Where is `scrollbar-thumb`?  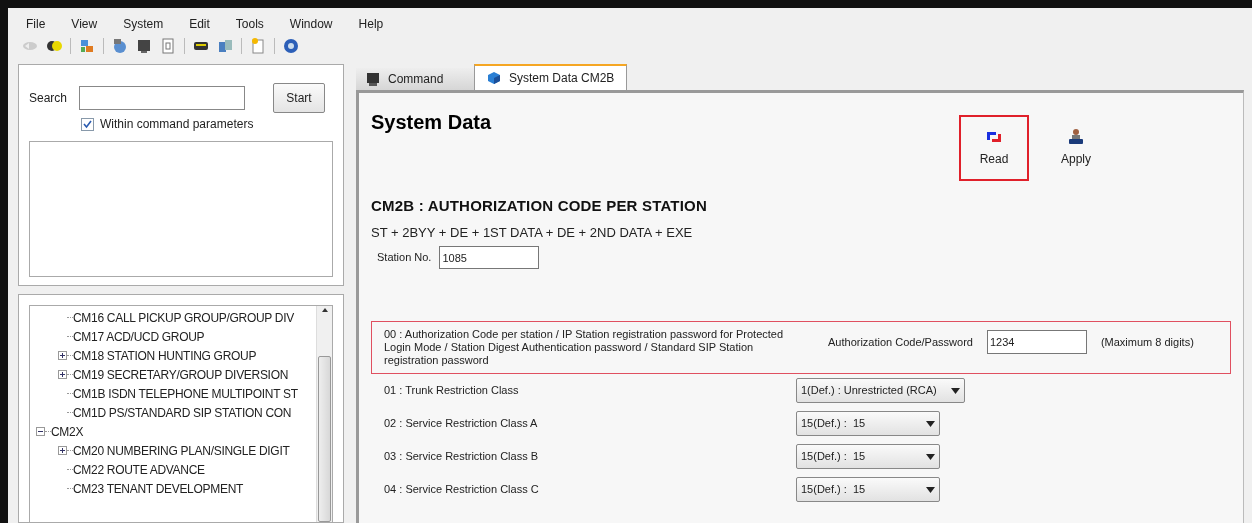
scrollbar-thumb is located at coordinates (324, 439).